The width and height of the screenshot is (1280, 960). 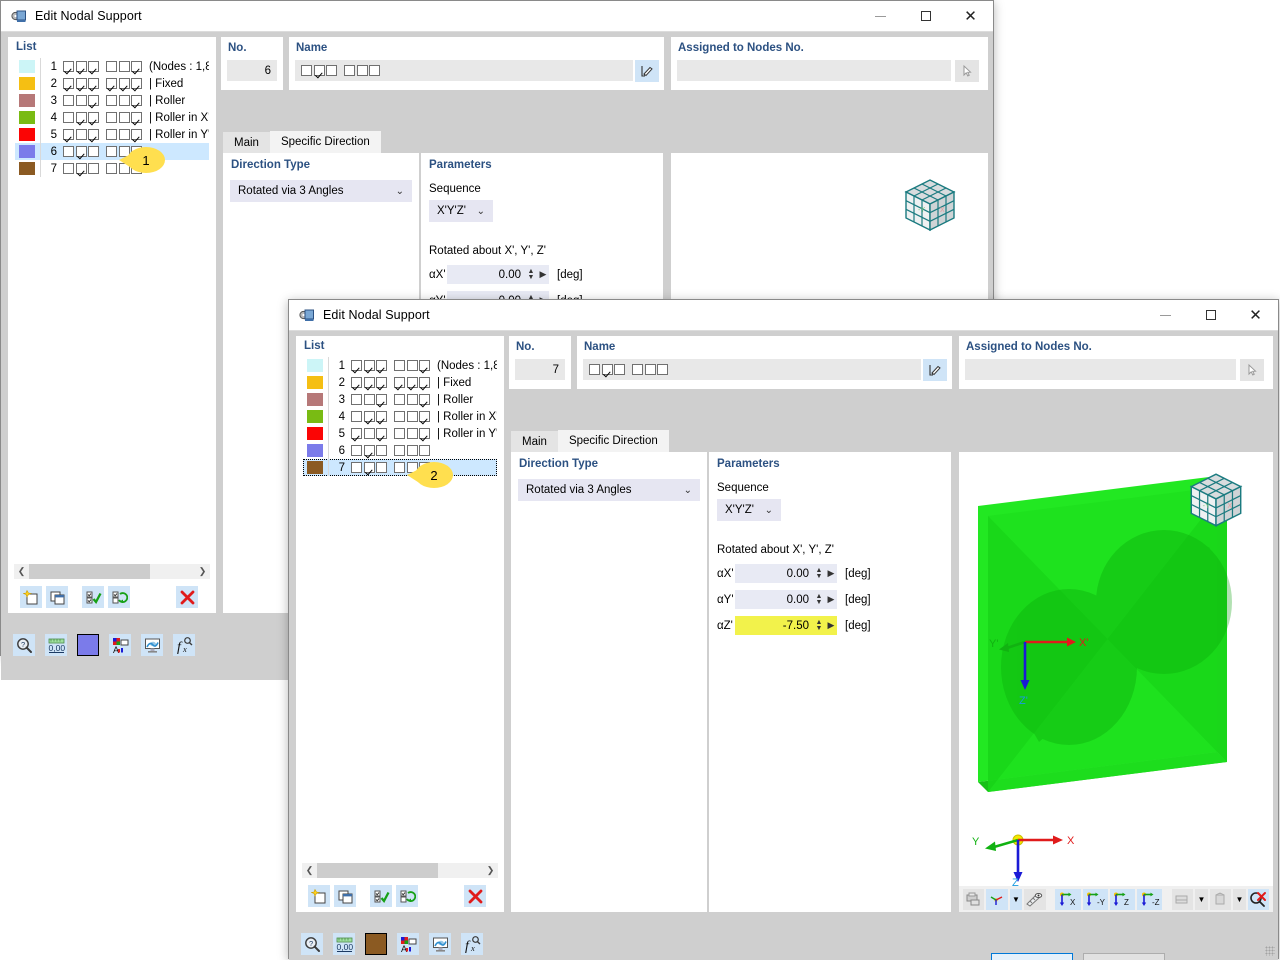 I want to click on no-value-field: 7, so click(x=540, y=369).